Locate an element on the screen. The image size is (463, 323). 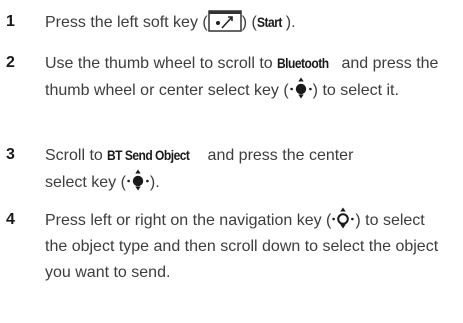
step-text-part: ) to select it. is located at coordinates (355, 90).